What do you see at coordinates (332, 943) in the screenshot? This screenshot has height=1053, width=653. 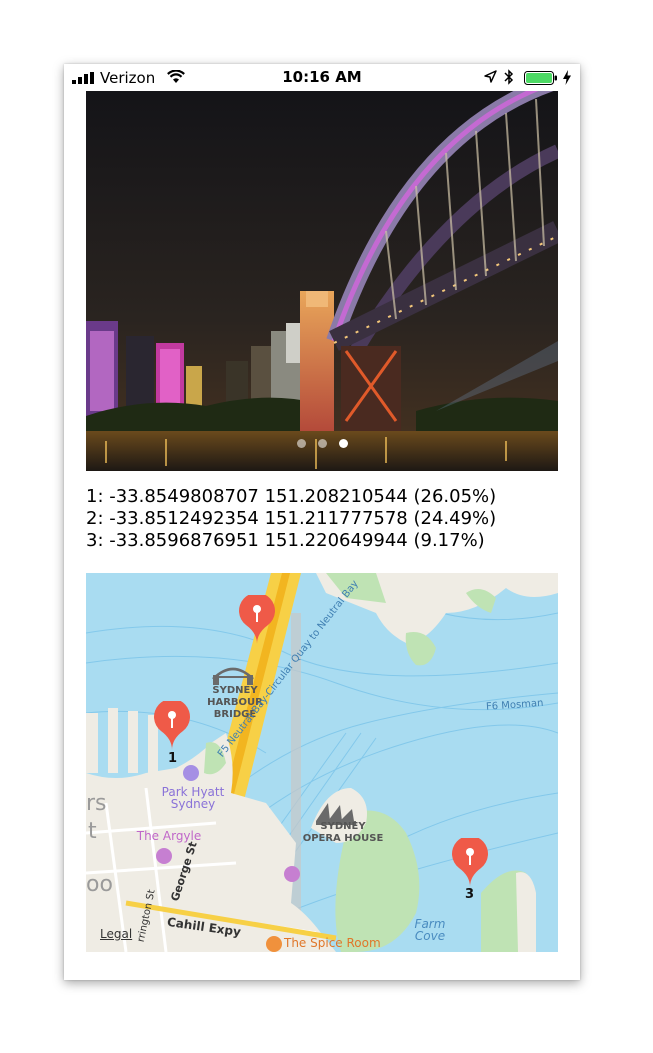 I see `spice-room-label: The Spice Room` at bounding box center [332, 943].